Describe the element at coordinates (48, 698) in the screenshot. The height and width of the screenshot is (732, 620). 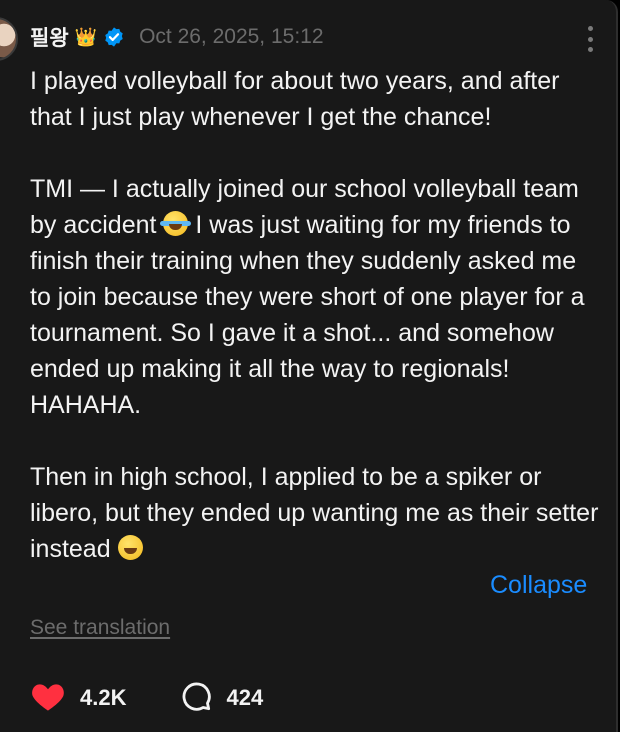
I see `heart-icon` at that location.